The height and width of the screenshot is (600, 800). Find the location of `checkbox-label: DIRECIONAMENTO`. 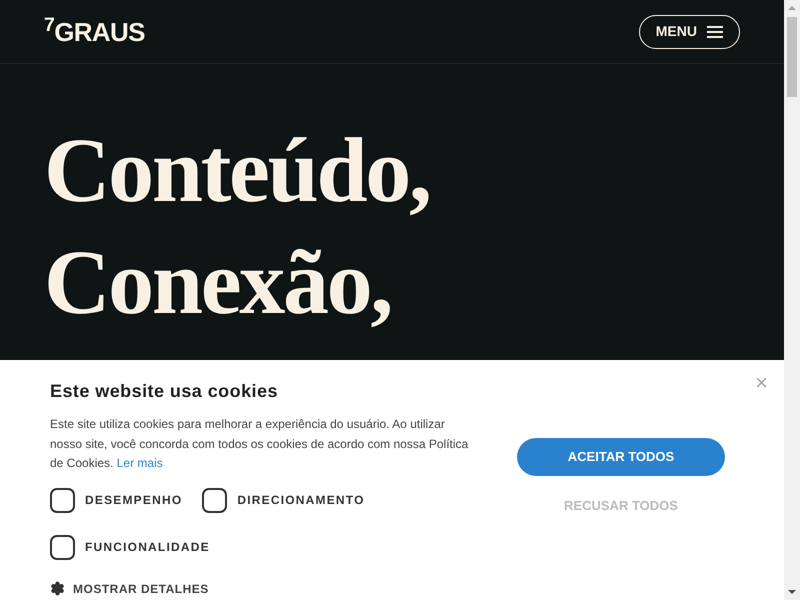

checkbox-label: DIRECIONAMENTO is located at coordinates (301, 500).